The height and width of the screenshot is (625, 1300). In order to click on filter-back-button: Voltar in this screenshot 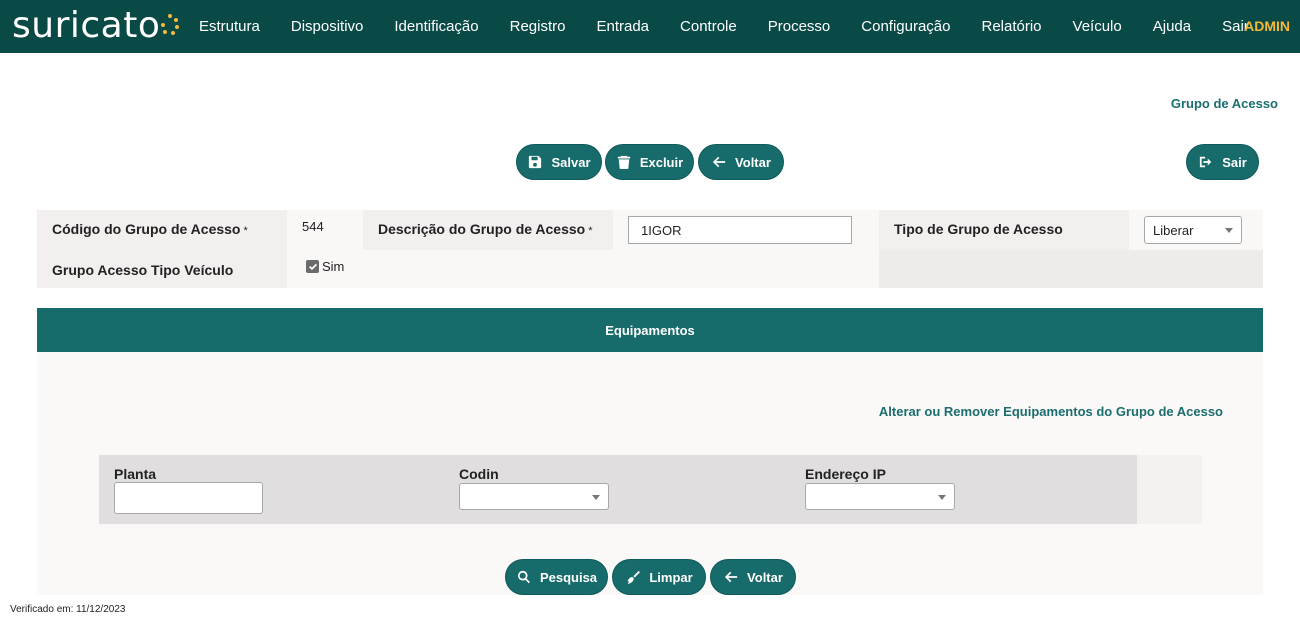, I will do `click(753, 577)`.